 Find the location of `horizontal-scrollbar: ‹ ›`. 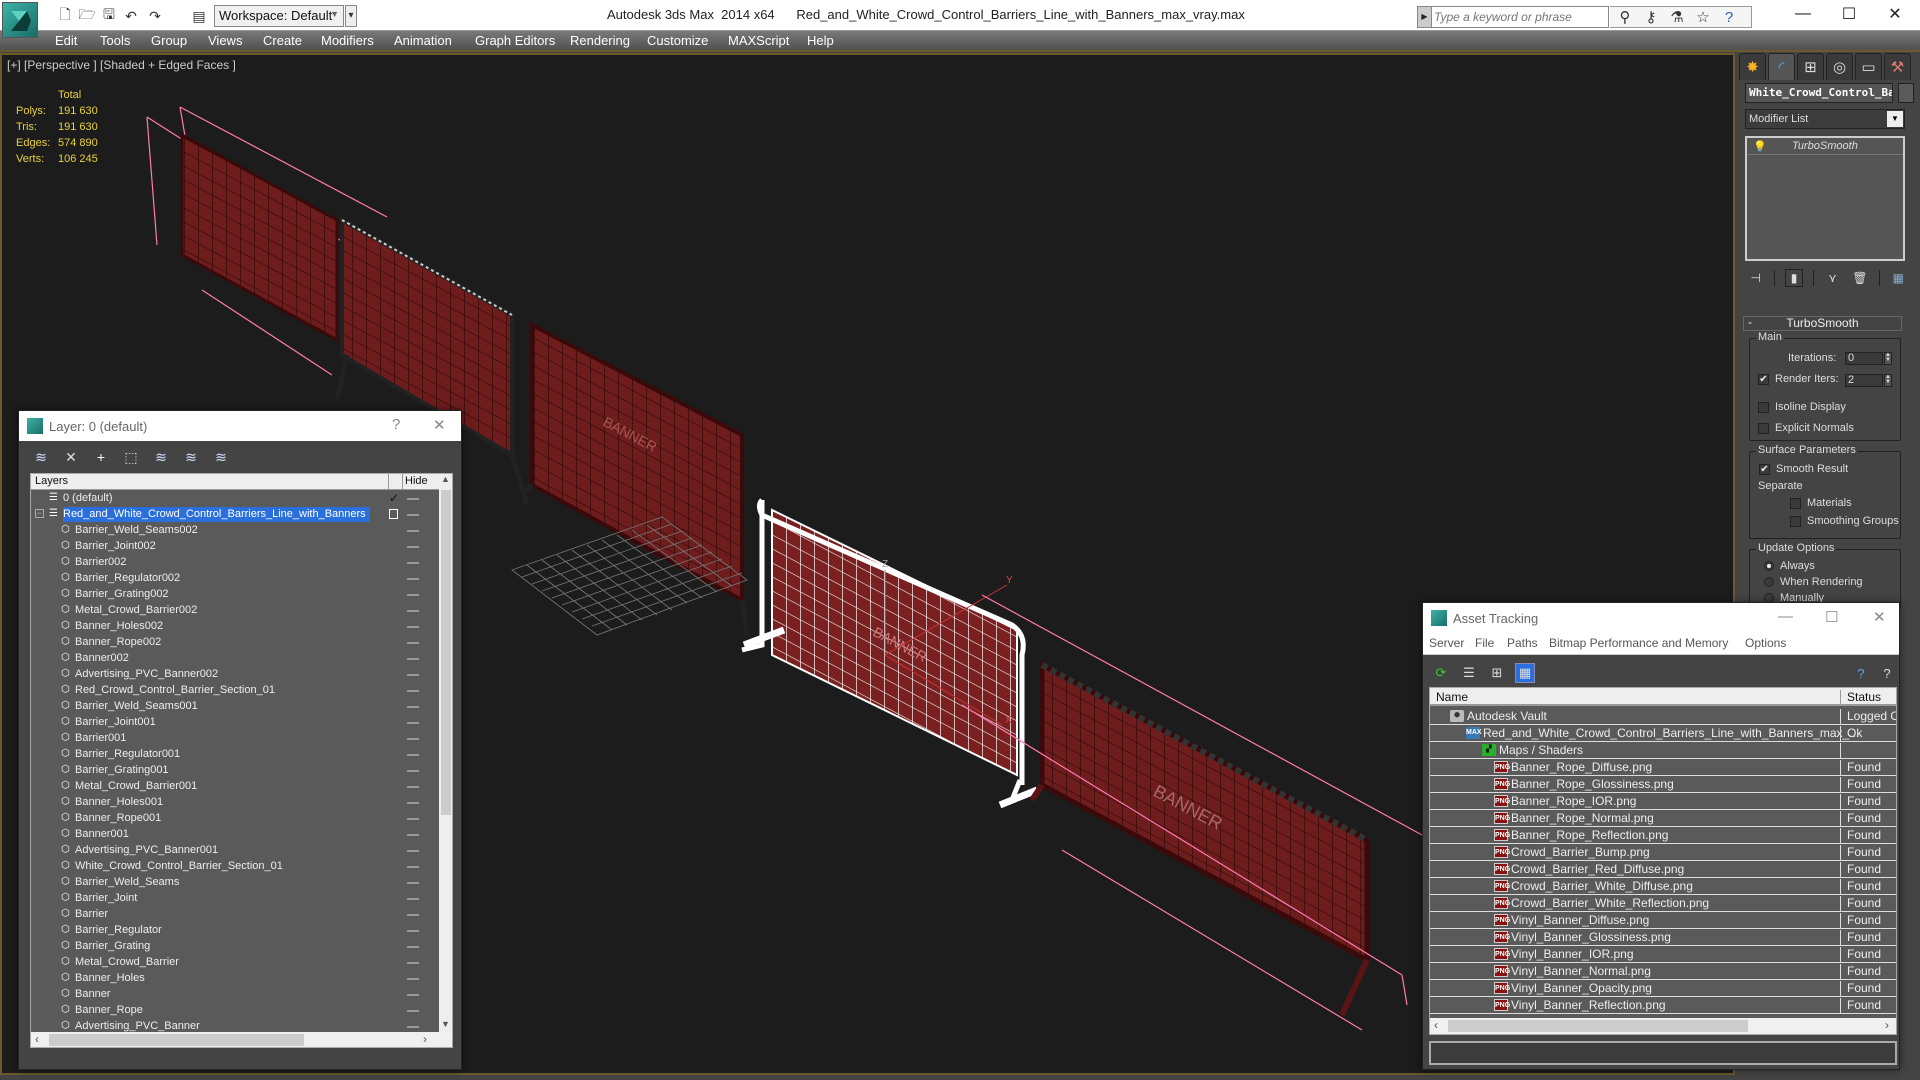

horizontal-scrollbar: ‹ › is located at coordinates (1663, 1026).